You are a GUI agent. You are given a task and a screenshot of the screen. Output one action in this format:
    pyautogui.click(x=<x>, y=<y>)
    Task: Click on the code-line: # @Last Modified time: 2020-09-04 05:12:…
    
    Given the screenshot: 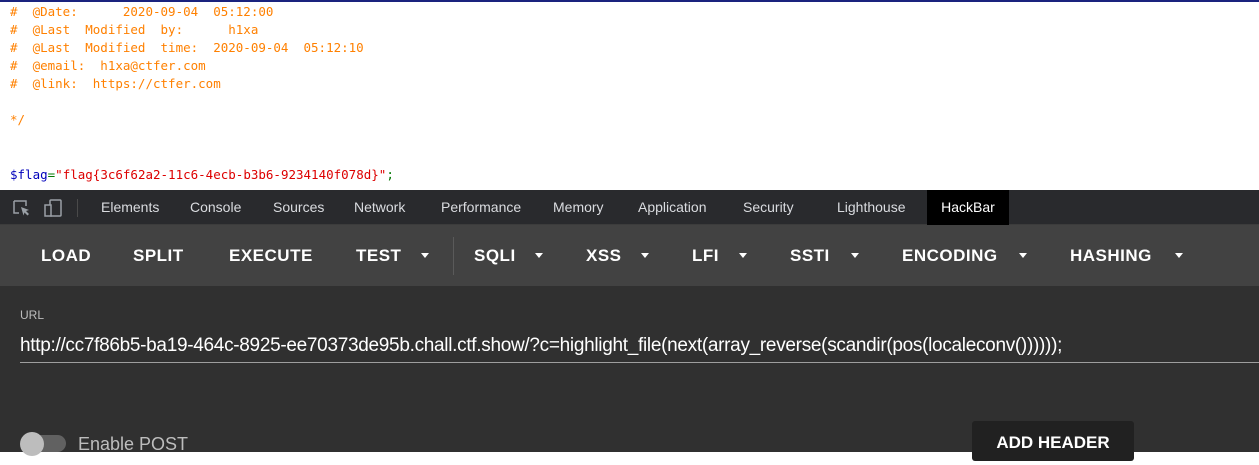 What is the action you would take?
    pyautogui.click(x=187, y=47)
    